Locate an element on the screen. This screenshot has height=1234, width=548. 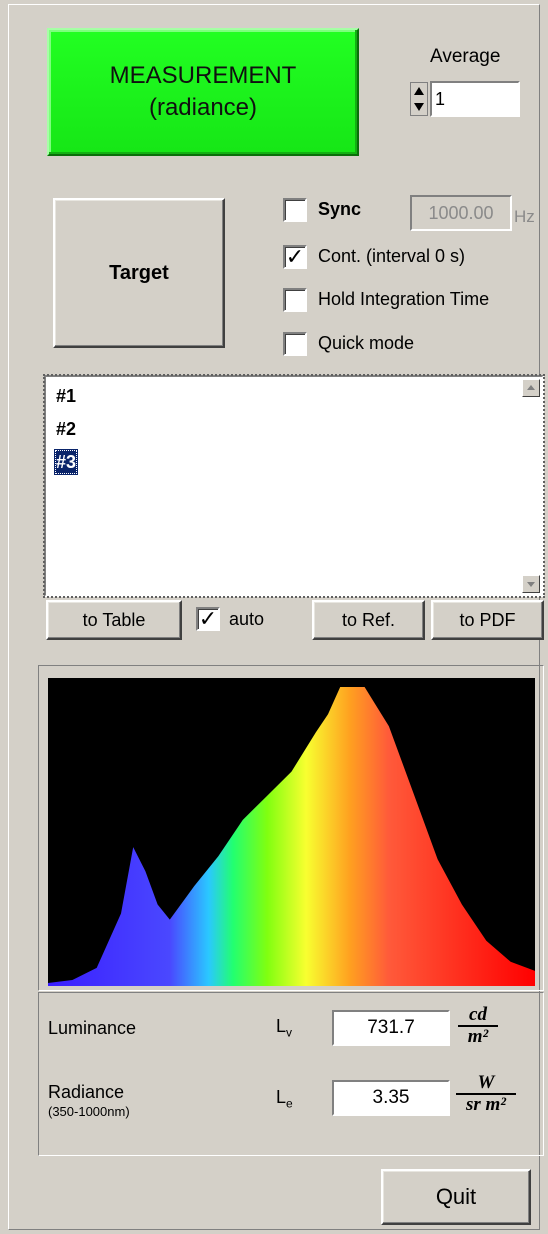
radiance-unit-den: sr m² is located at coordinates (485, 1104).